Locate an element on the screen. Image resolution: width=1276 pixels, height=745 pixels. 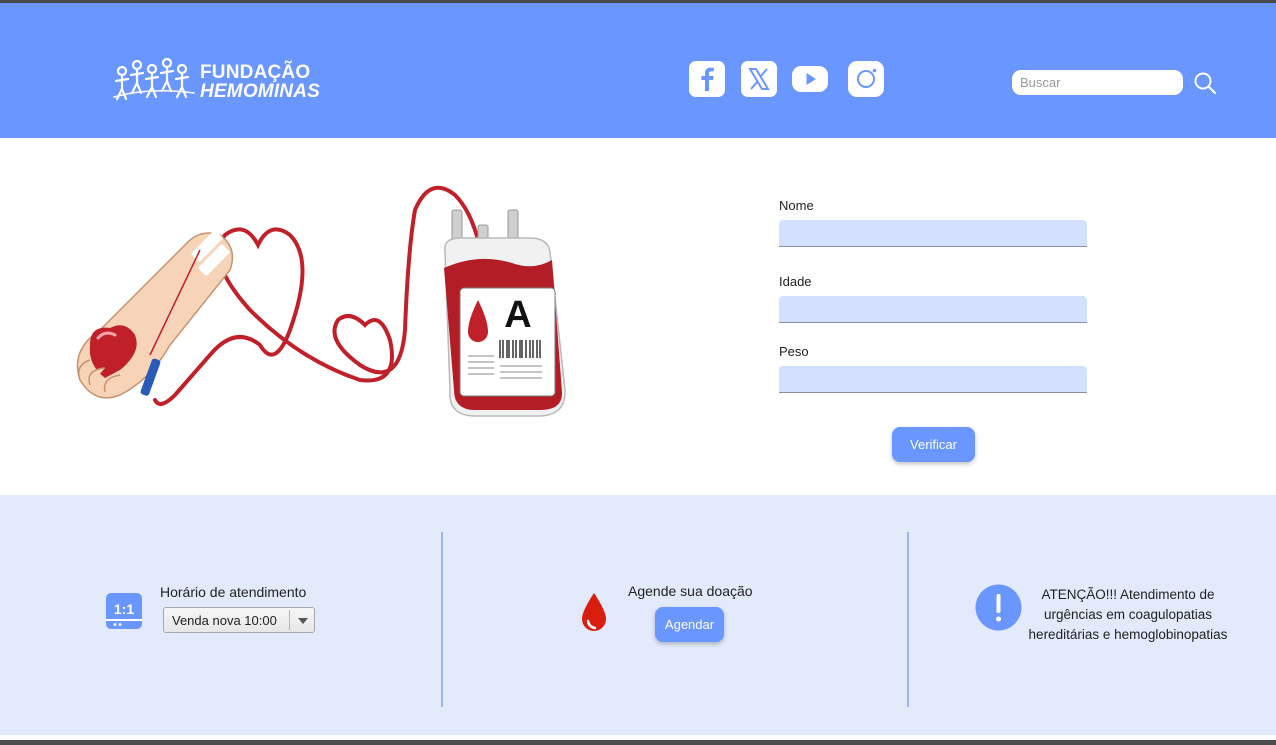
logo-figures-icon is located at coordinates (154, 79).